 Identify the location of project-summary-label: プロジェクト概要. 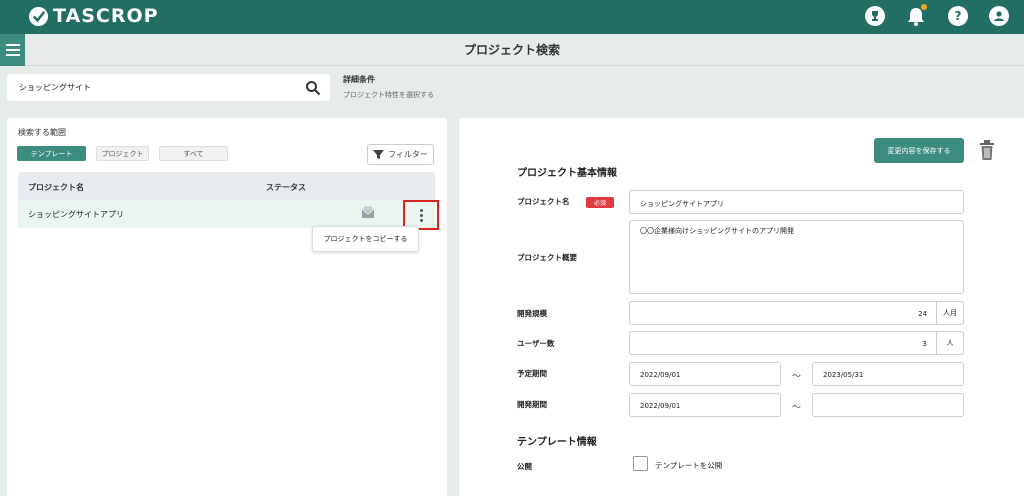
(547, 257).